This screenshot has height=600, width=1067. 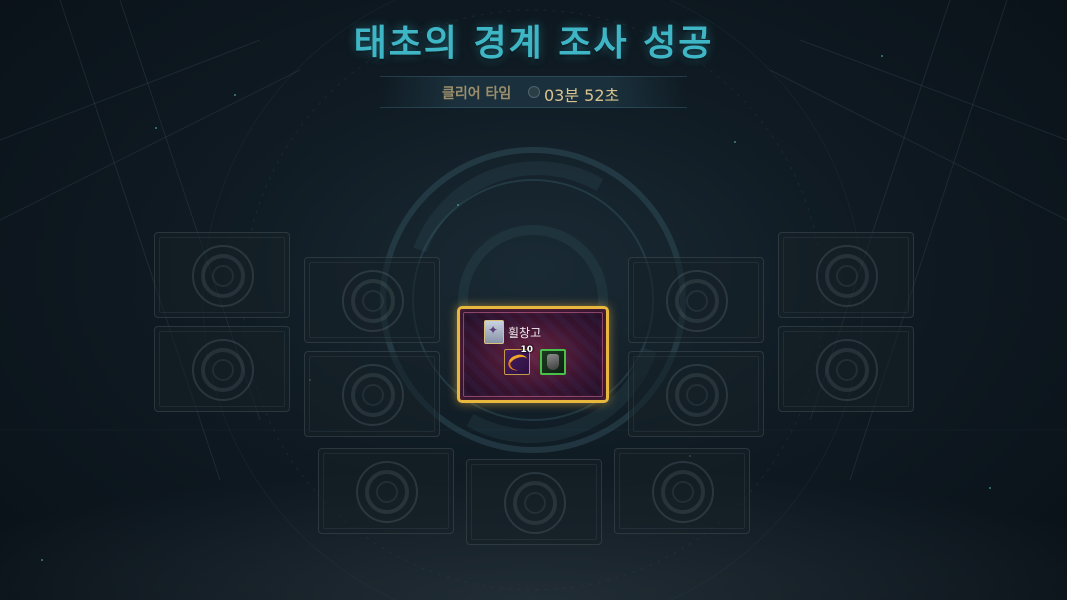 I want to click on reward-card: 휠창고 10, so click(x=533, y=354).